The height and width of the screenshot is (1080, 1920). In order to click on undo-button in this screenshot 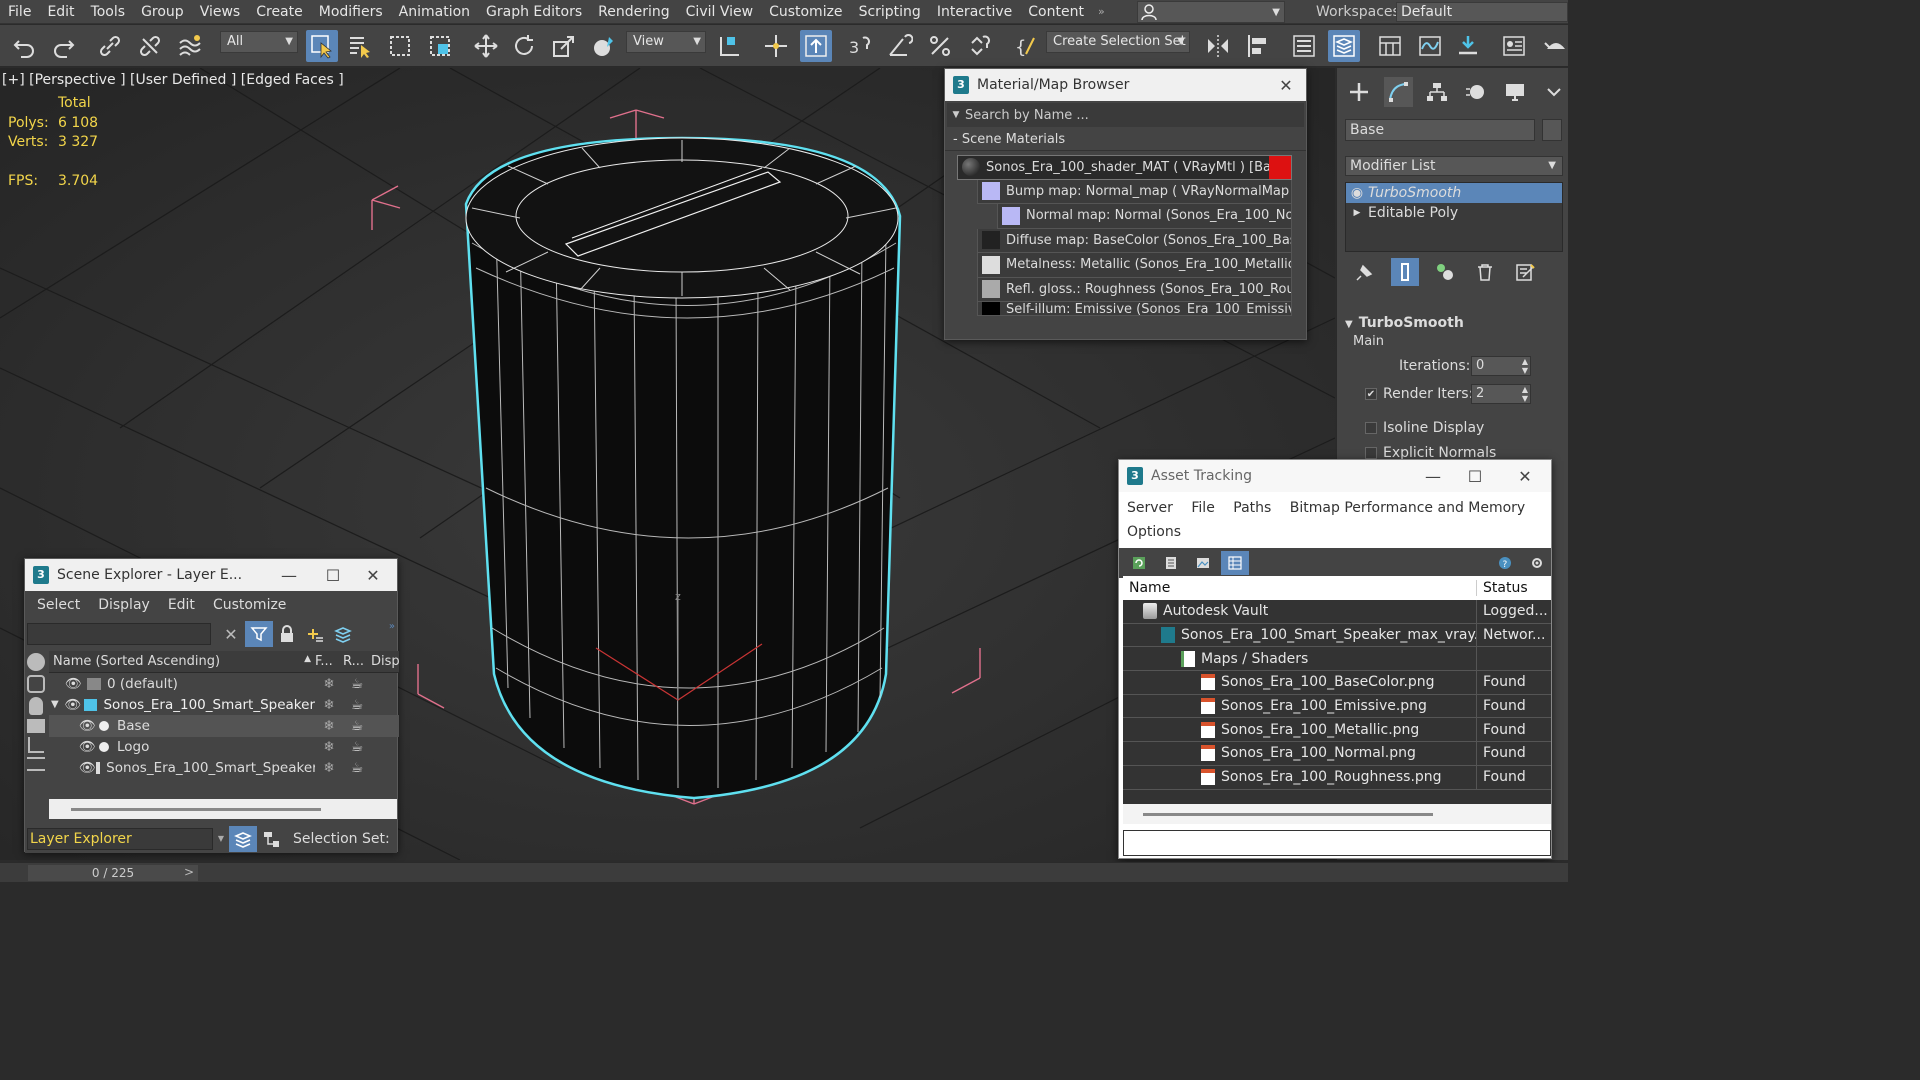, I will do `click(24, 46)`.